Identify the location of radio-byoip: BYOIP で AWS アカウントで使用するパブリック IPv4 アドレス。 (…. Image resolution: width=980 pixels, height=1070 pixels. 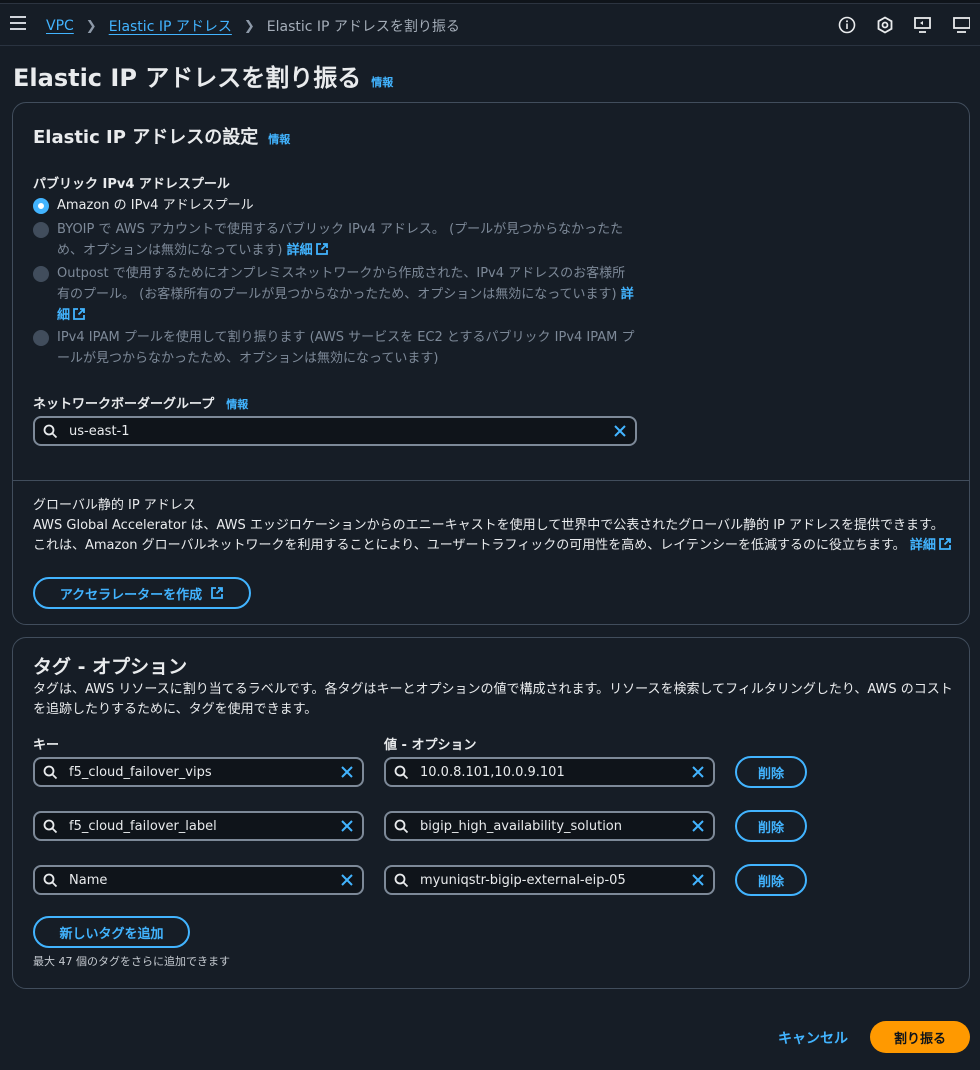
(335, 241).